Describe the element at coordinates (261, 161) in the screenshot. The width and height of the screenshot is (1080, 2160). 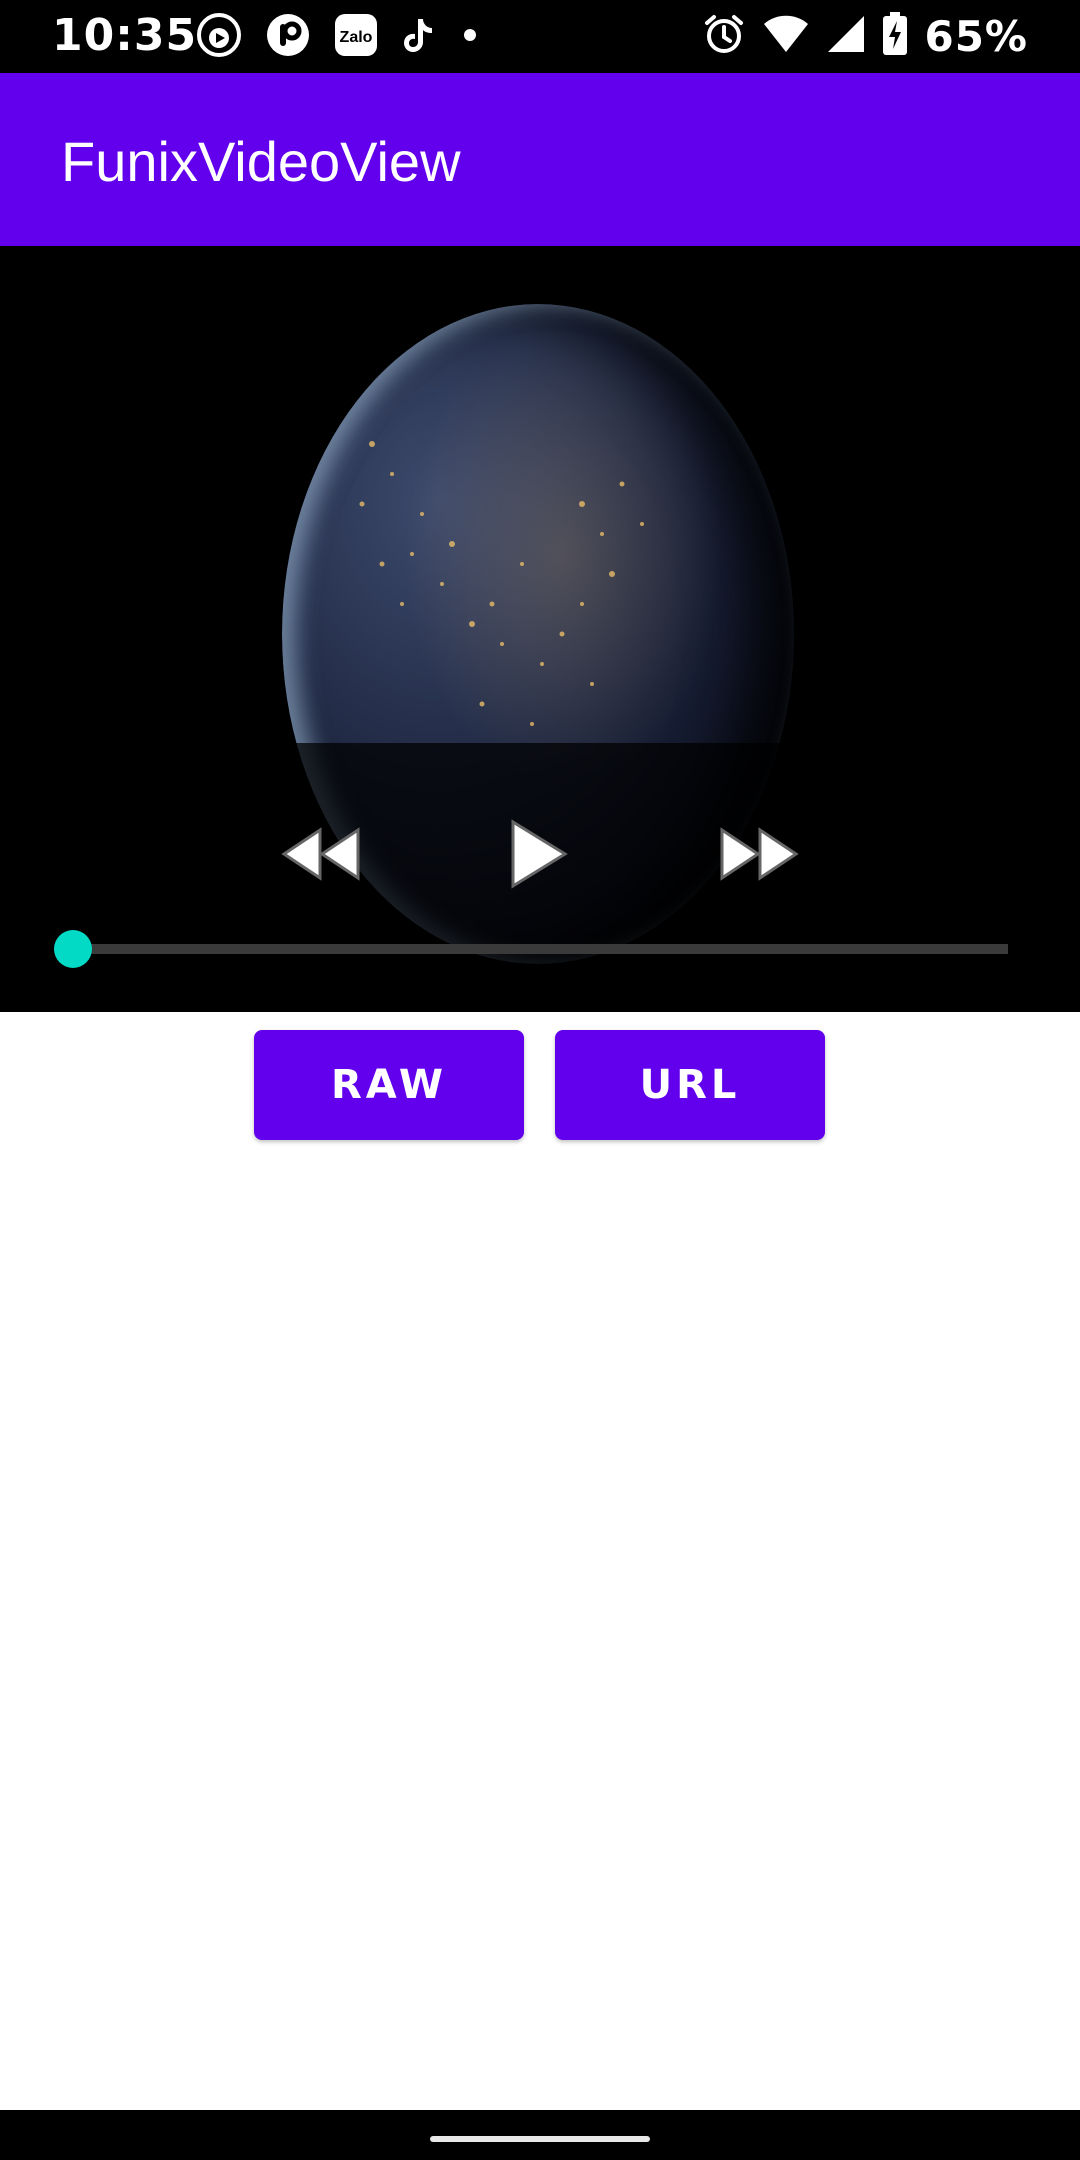
I see `page-title: FunixVideoView` at that location.